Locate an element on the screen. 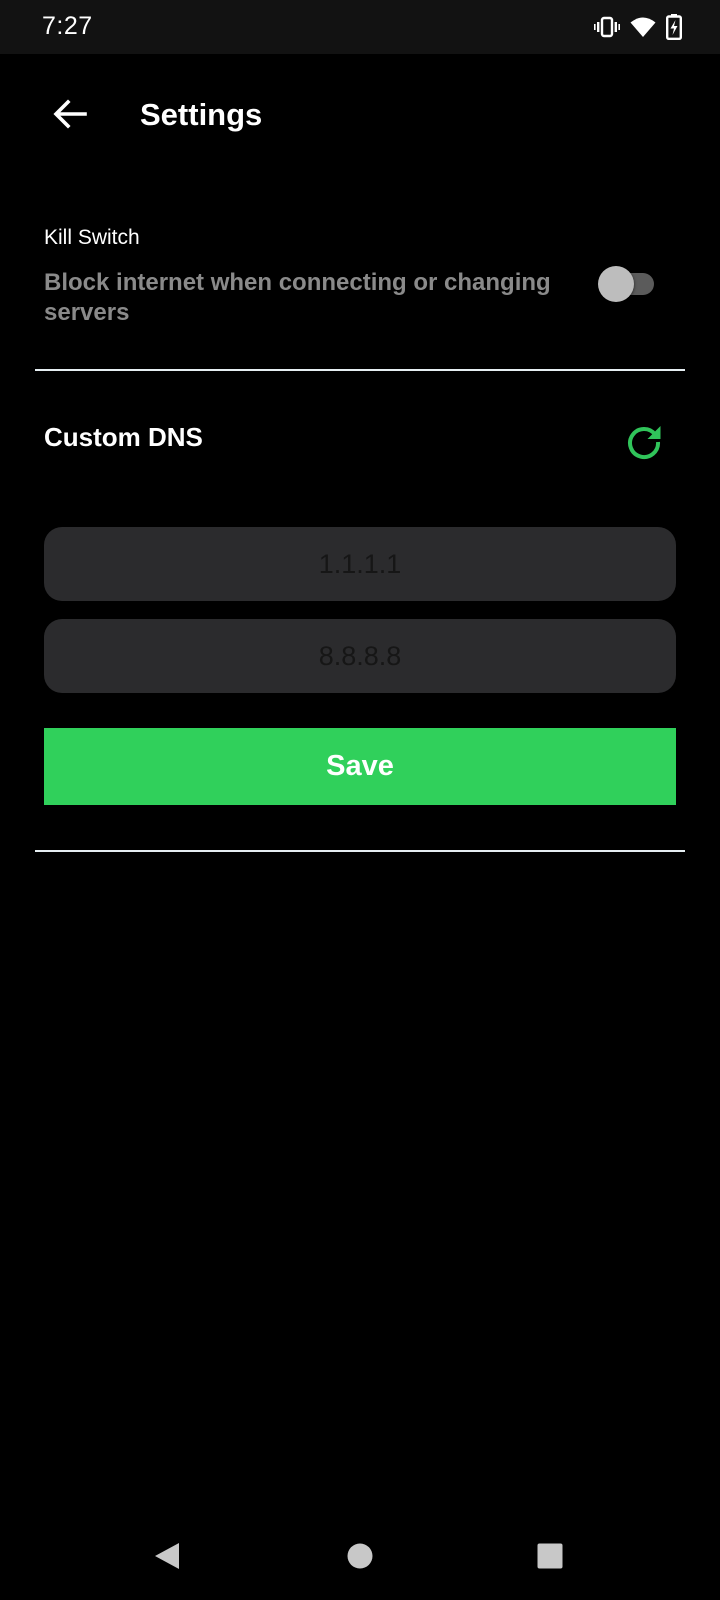 The image size is (720, 1600). nav-recents-icon is located at coordinates (550, 1558).